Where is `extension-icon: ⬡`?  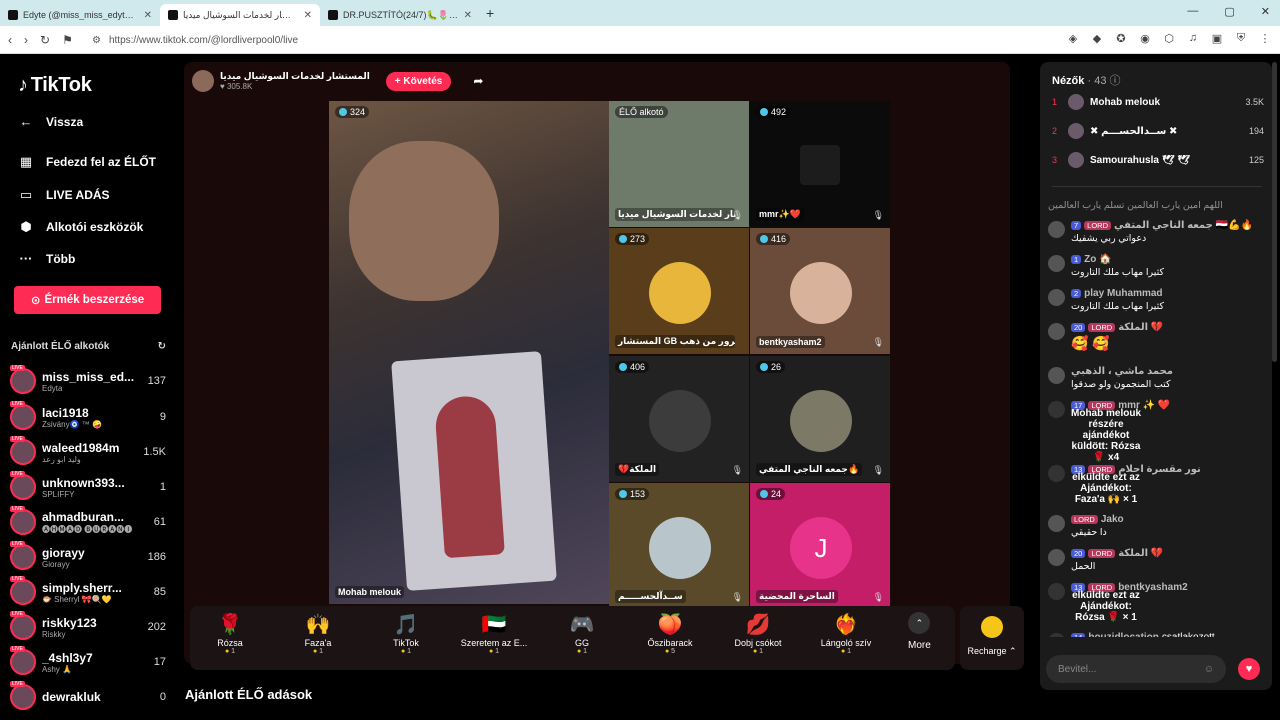 extension-icon: ⬡ is located at coordinates (1169, 38).